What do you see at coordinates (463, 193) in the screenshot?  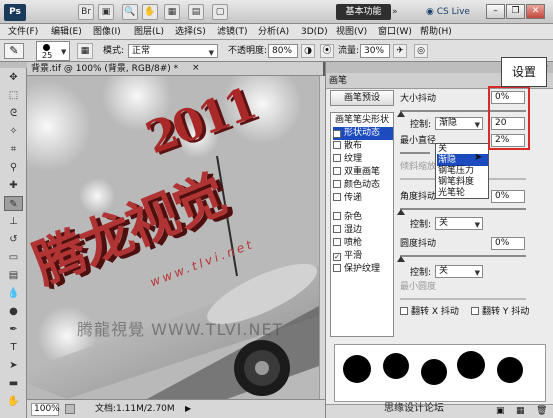 I see `dropdown-option-stylus-wheel: 光笔轮` at bounding box center [463, 193].